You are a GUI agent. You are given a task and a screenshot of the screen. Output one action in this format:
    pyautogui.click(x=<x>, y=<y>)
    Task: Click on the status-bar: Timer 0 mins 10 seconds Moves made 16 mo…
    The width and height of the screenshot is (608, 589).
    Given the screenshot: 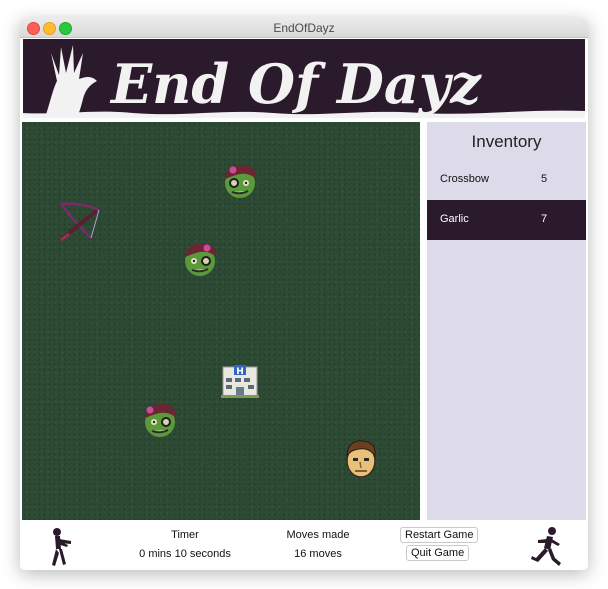 What is the action you would take?
    pyautogui.click(x=304, y=545)
    